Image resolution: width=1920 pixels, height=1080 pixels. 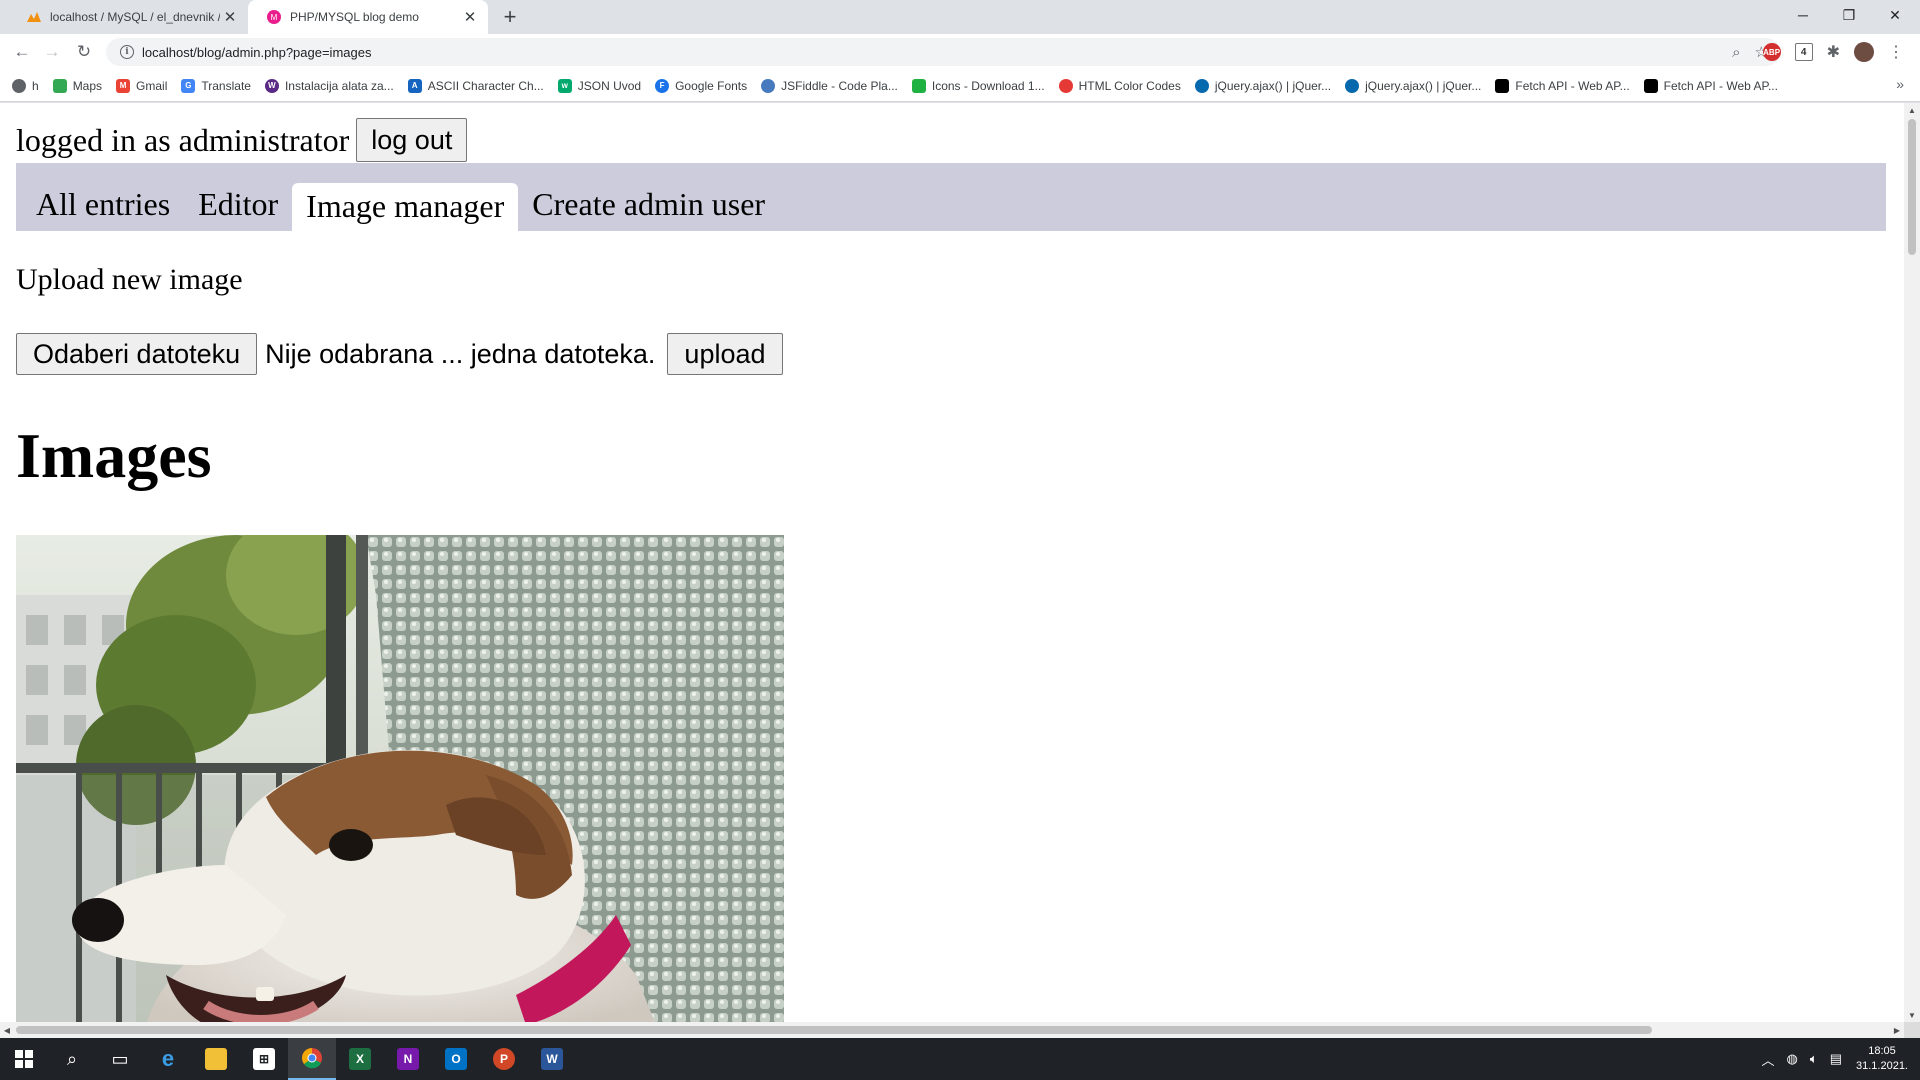 What do you see at coordinates (1650, 85) in the screenshot?
I see `mdn-icon` at bounding box center [1650, 85].